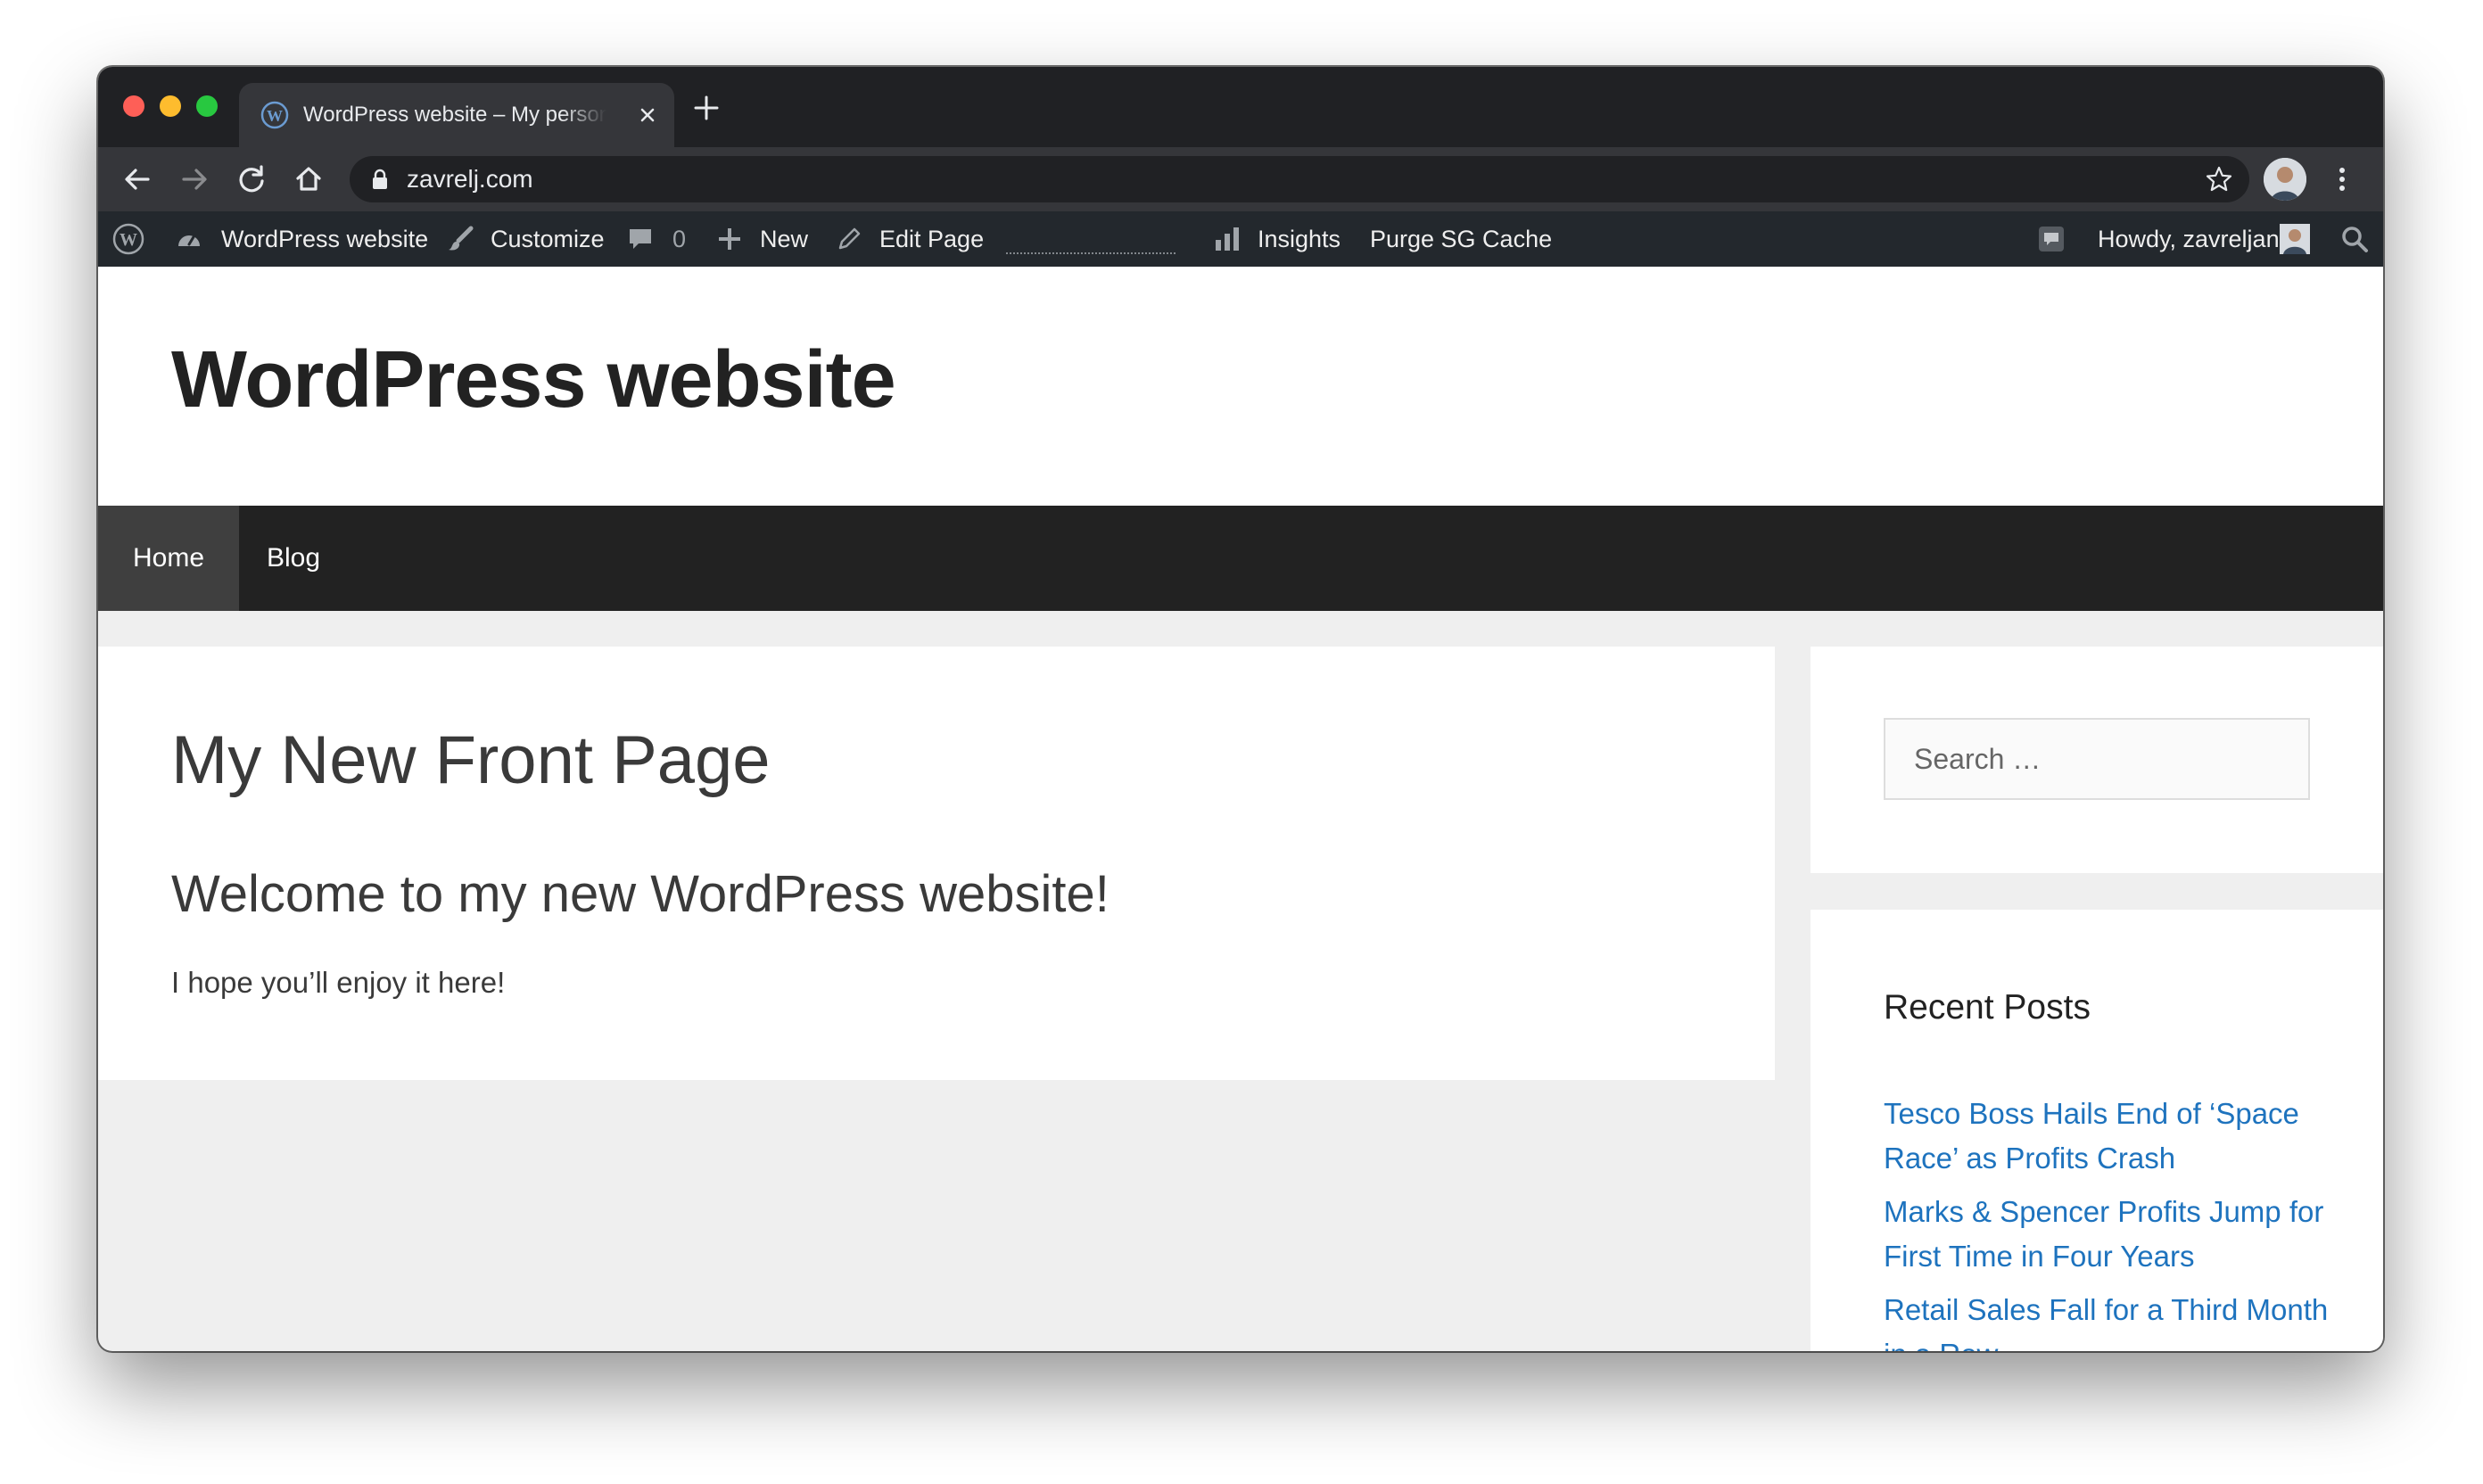 The height and width of the screenshot is (1484, 2483). Describe the element at coordinates (2189, 239) in the screenshot. I see `admin-bar-howdy: Howdy, zavreljan` at that location.